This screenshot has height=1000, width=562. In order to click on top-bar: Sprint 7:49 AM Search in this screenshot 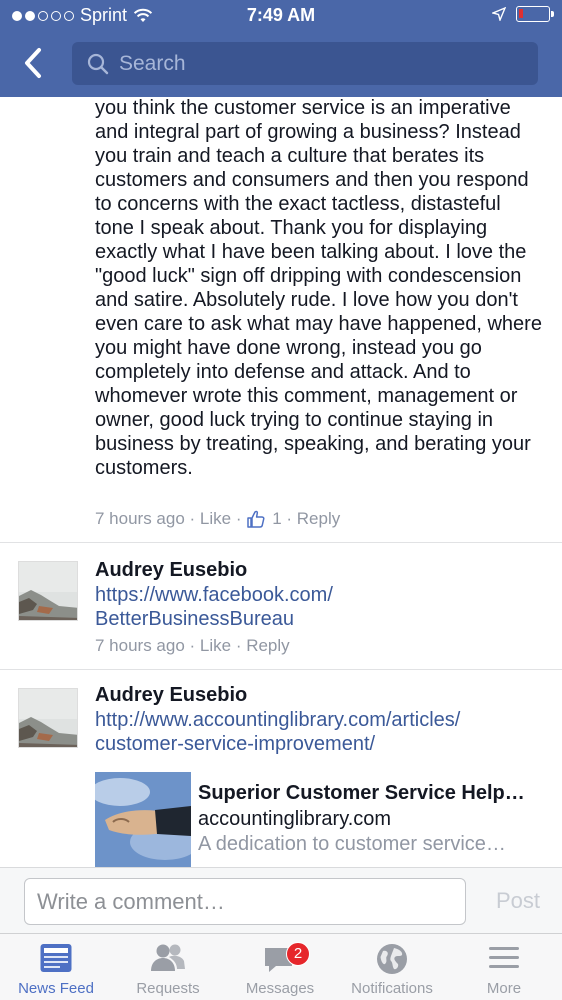, I will do `click(281, 48)`.